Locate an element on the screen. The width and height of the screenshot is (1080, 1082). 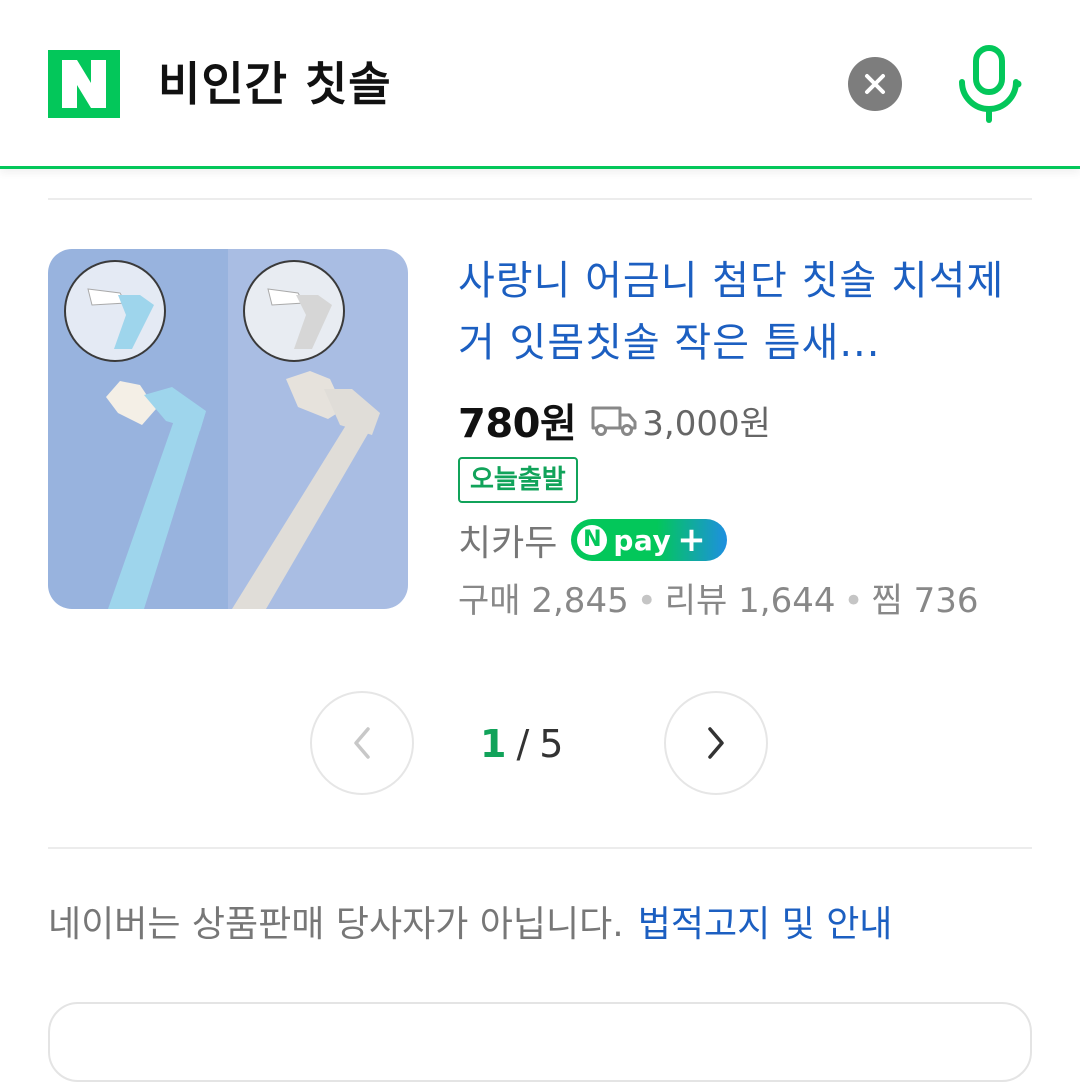
truck-icon is located at coordinates (614, 421).